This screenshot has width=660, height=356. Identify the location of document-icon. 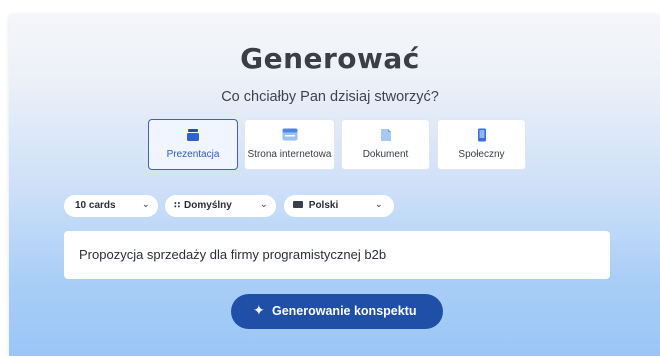
(385, 135).